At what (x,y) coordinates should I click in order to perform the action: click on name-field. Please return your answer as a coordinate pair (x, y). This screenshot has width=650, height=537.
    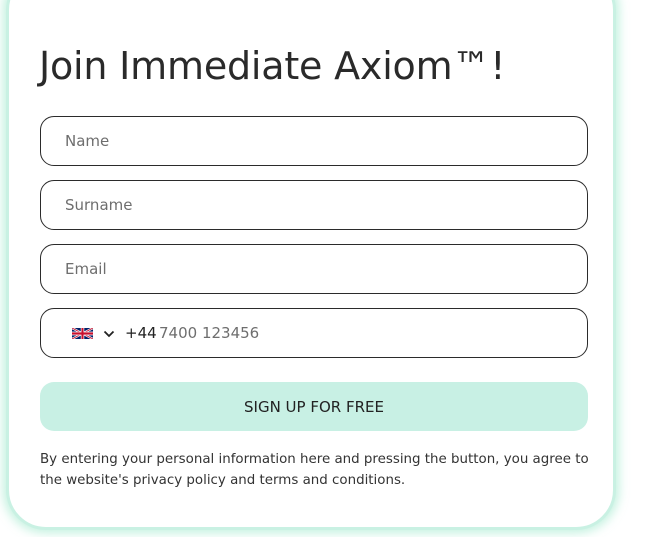
    Looking at the image, I should click on (314, 141).